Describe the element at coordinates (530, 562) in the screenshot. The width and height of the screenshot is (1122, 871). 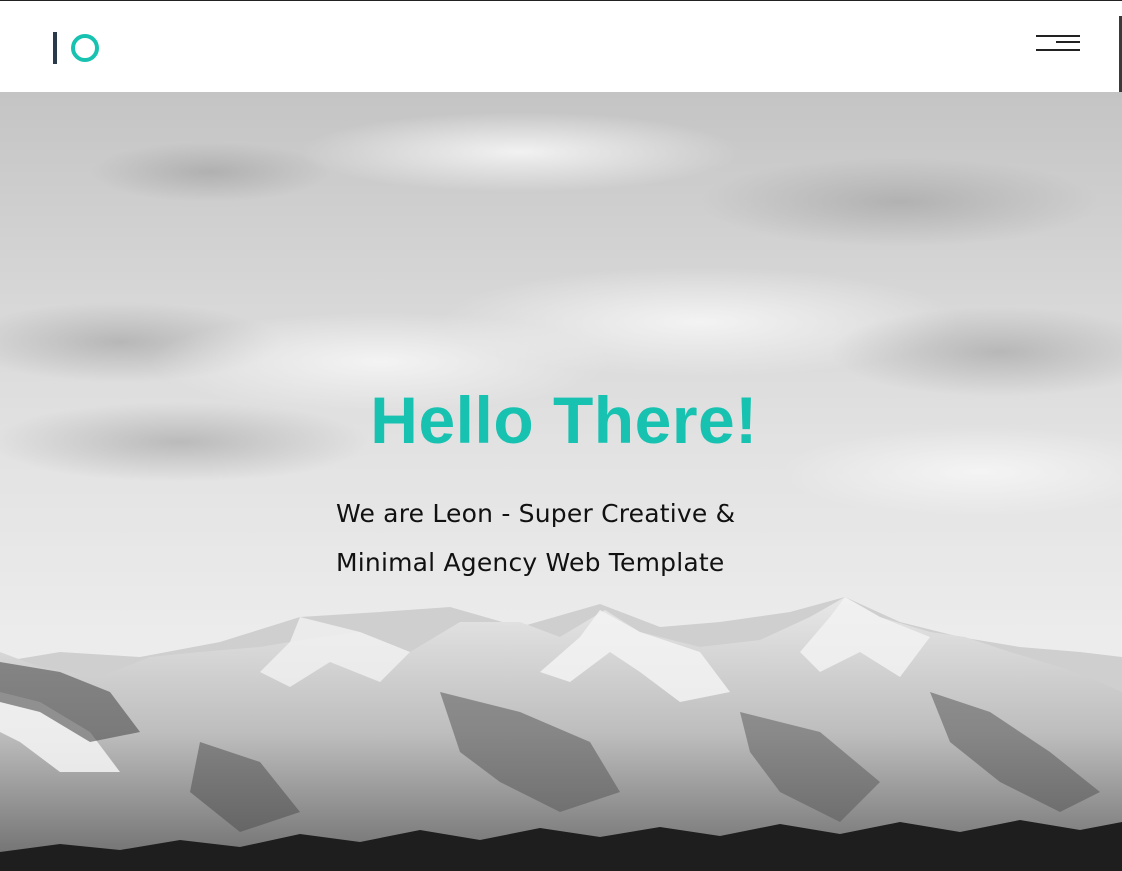
I see `hero-subtitle-line-2: Minimal Agency Web Template` at that location.